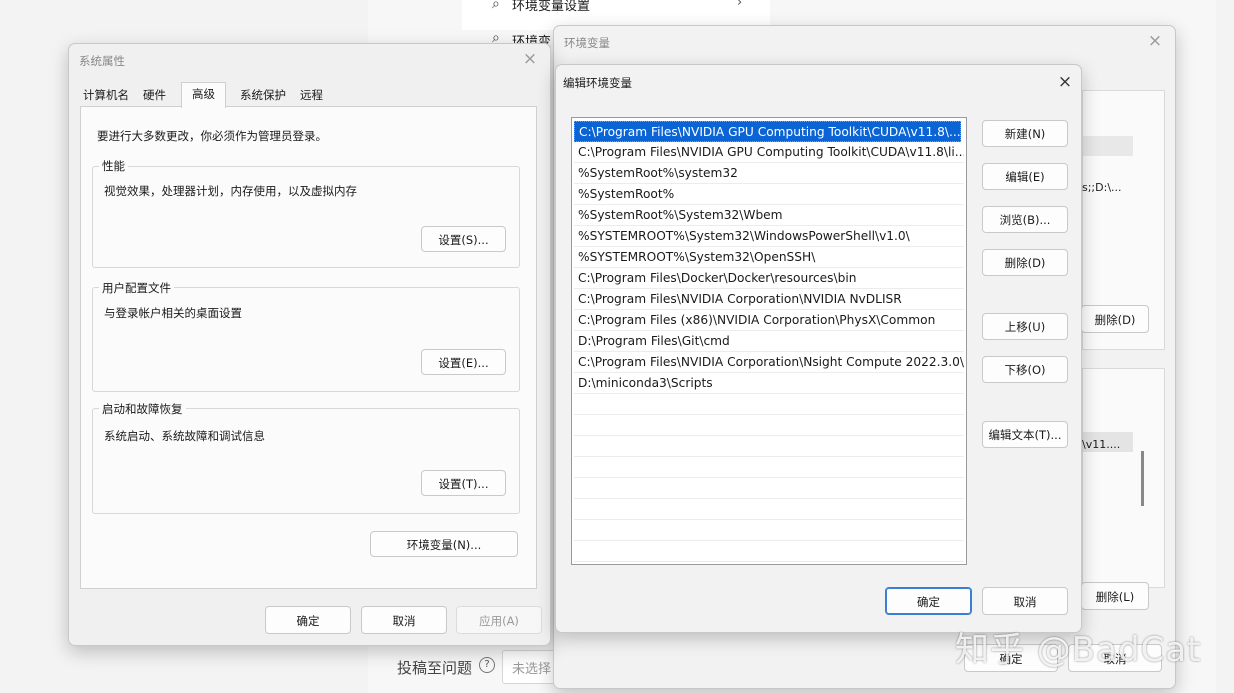 Image resolution: width=1234 pixels, height=693 pixels. Describe the element at coordinates (740, 5) in the screenshot. I see `chevron-right-icon: ›` at that location.